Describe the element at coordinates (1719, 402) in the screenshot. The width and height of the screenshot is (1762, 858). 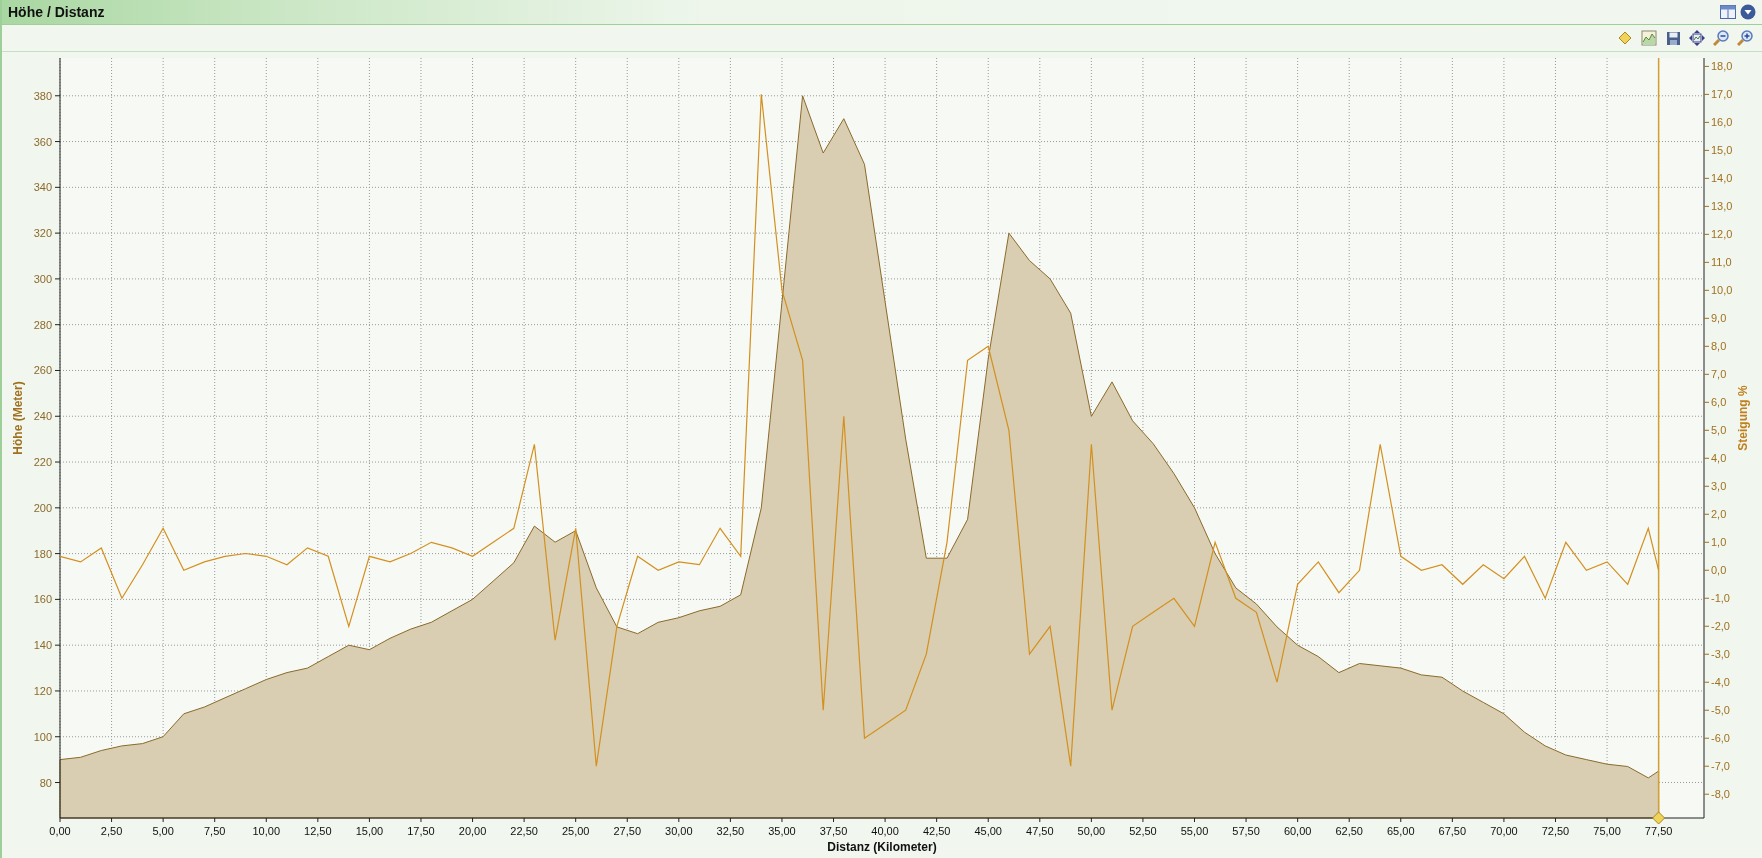
I see `axis-tick-label: 6,0` at that location.